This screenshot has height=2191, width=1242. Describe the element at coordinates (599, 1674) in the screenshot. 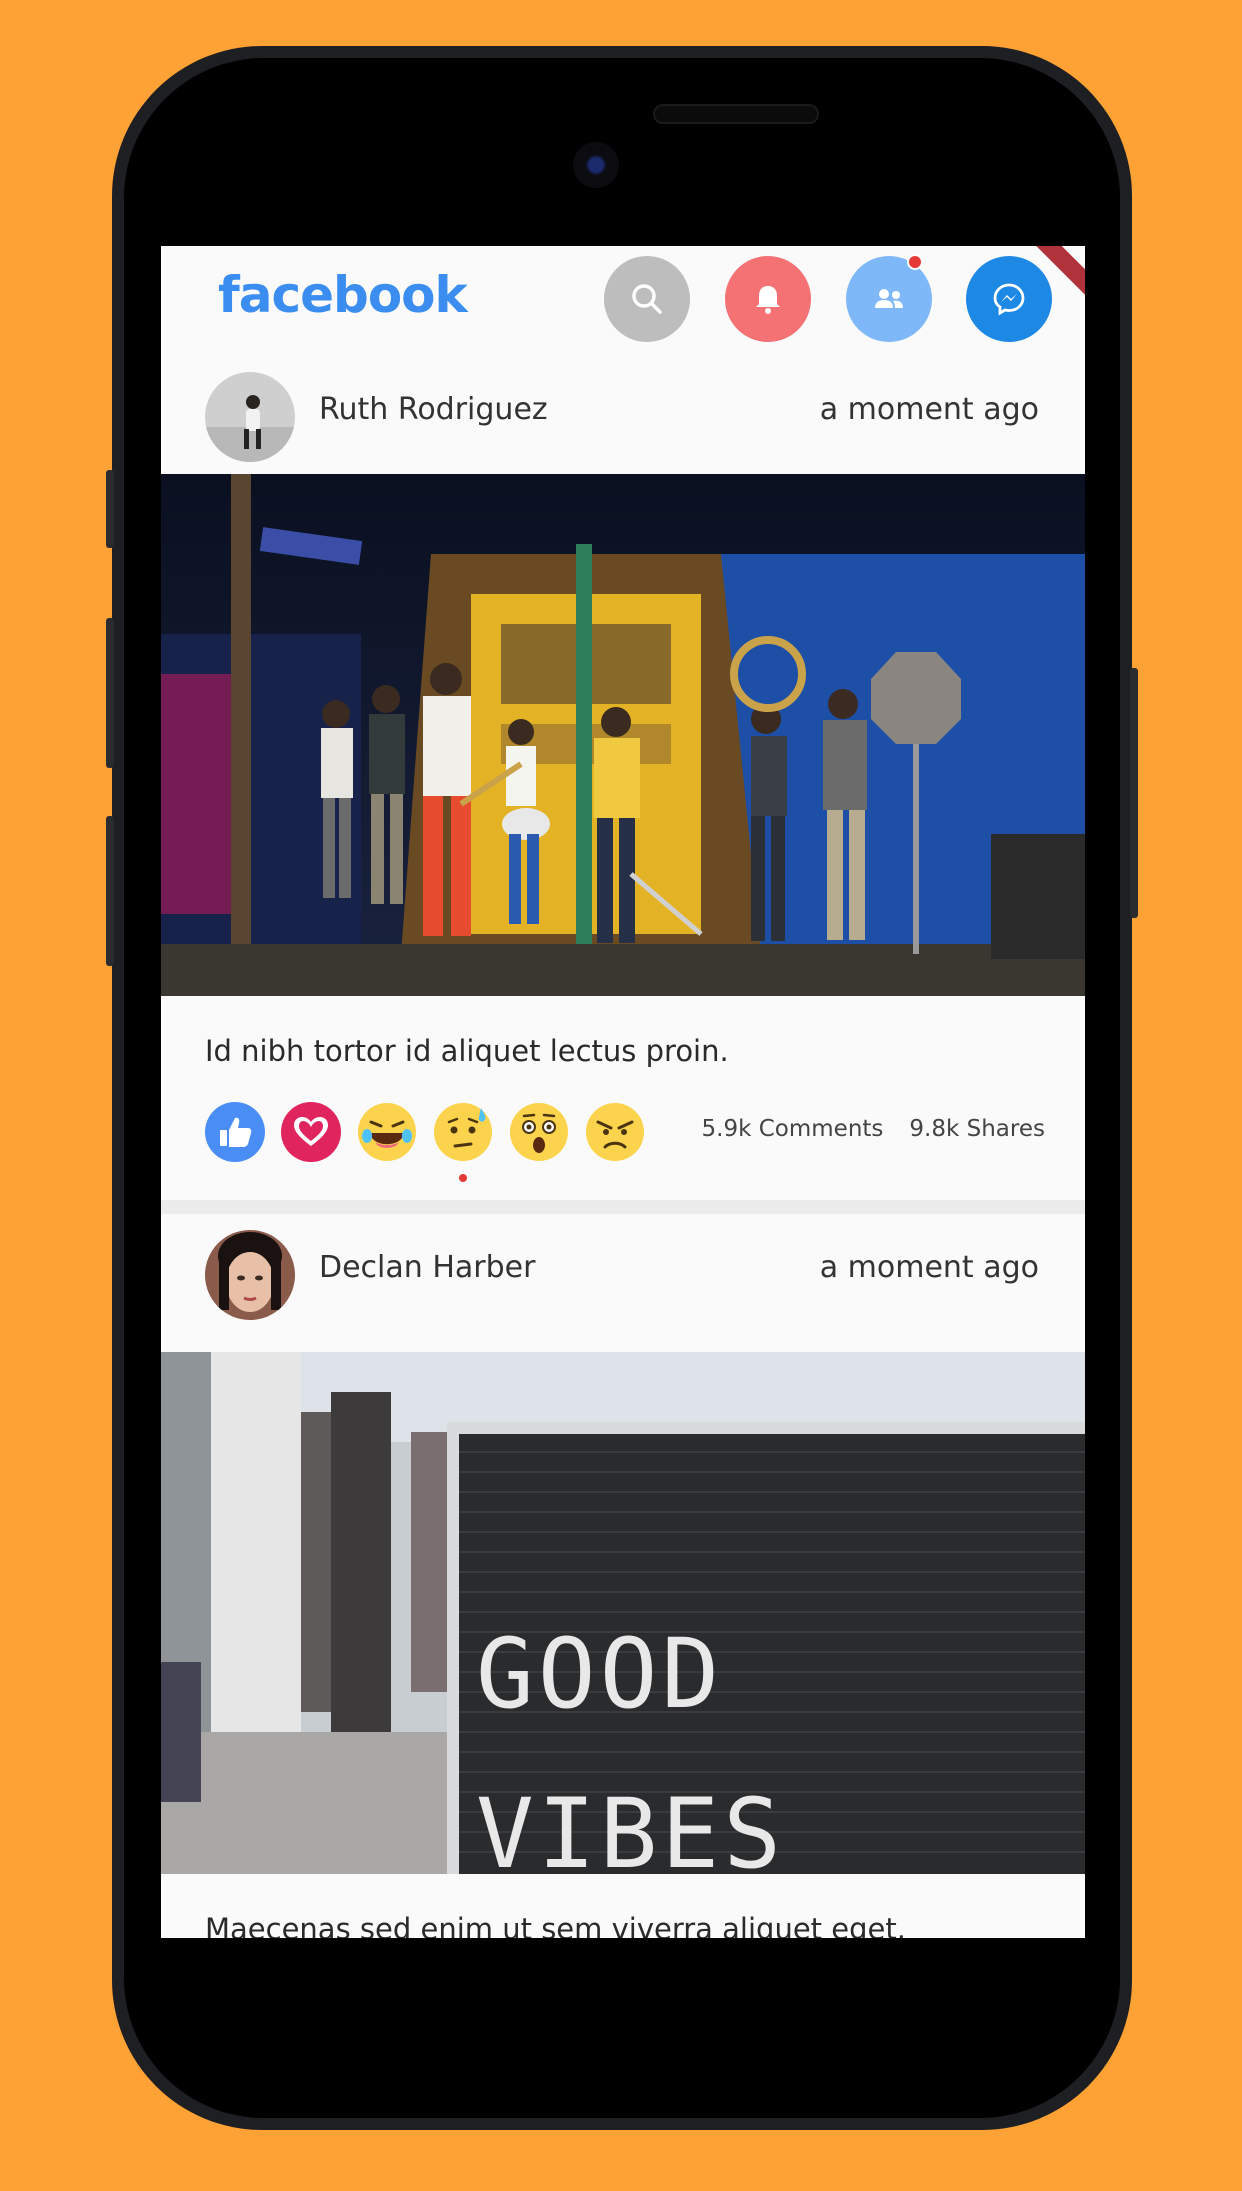

I see `board-text-good: GOOD` at that location.